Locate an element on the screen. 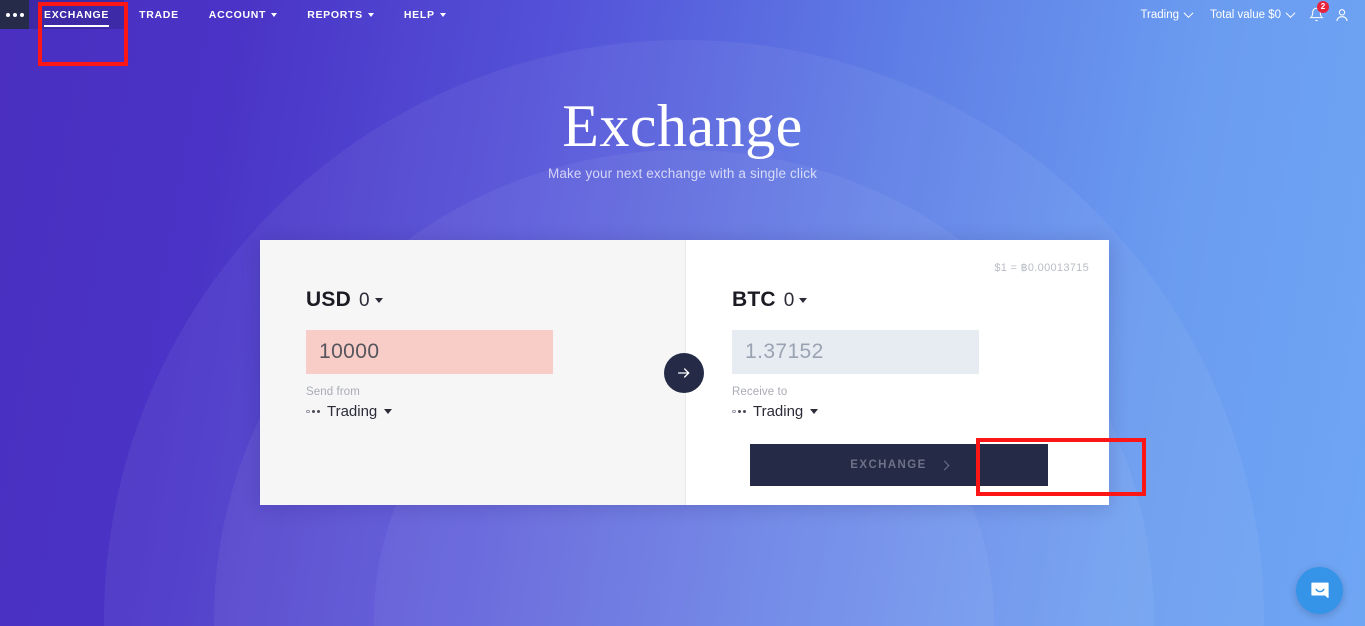  chevron-right-icon is located at coordinates (944, 465).